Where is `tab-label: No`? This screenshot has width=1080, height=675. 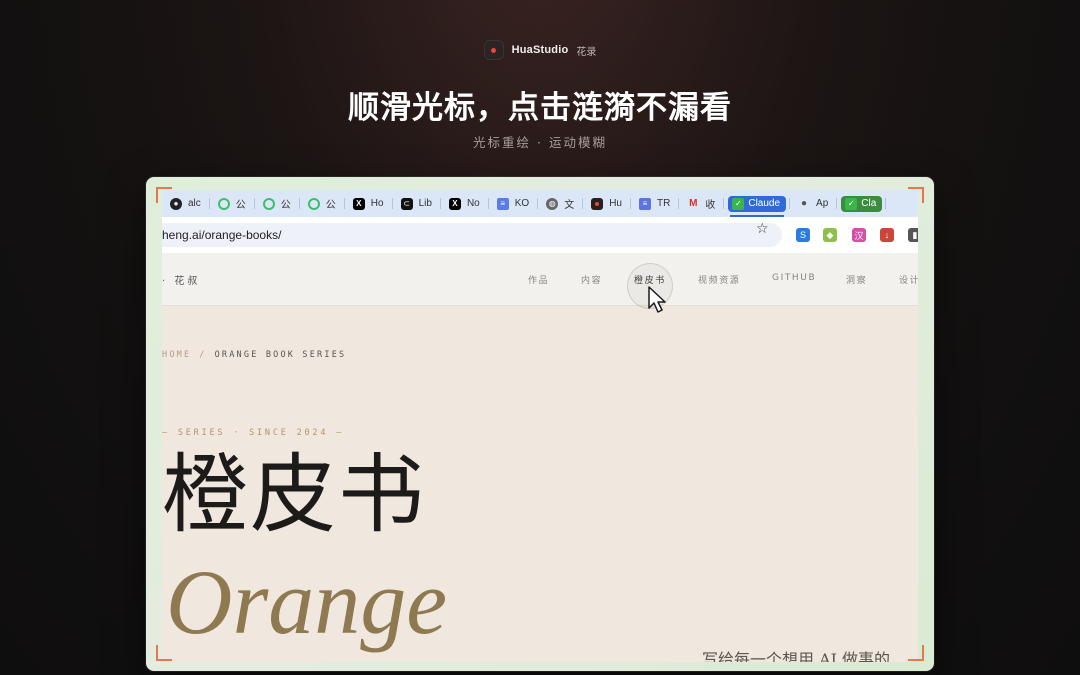 tab-label: No is located at coordinates (473, 203).